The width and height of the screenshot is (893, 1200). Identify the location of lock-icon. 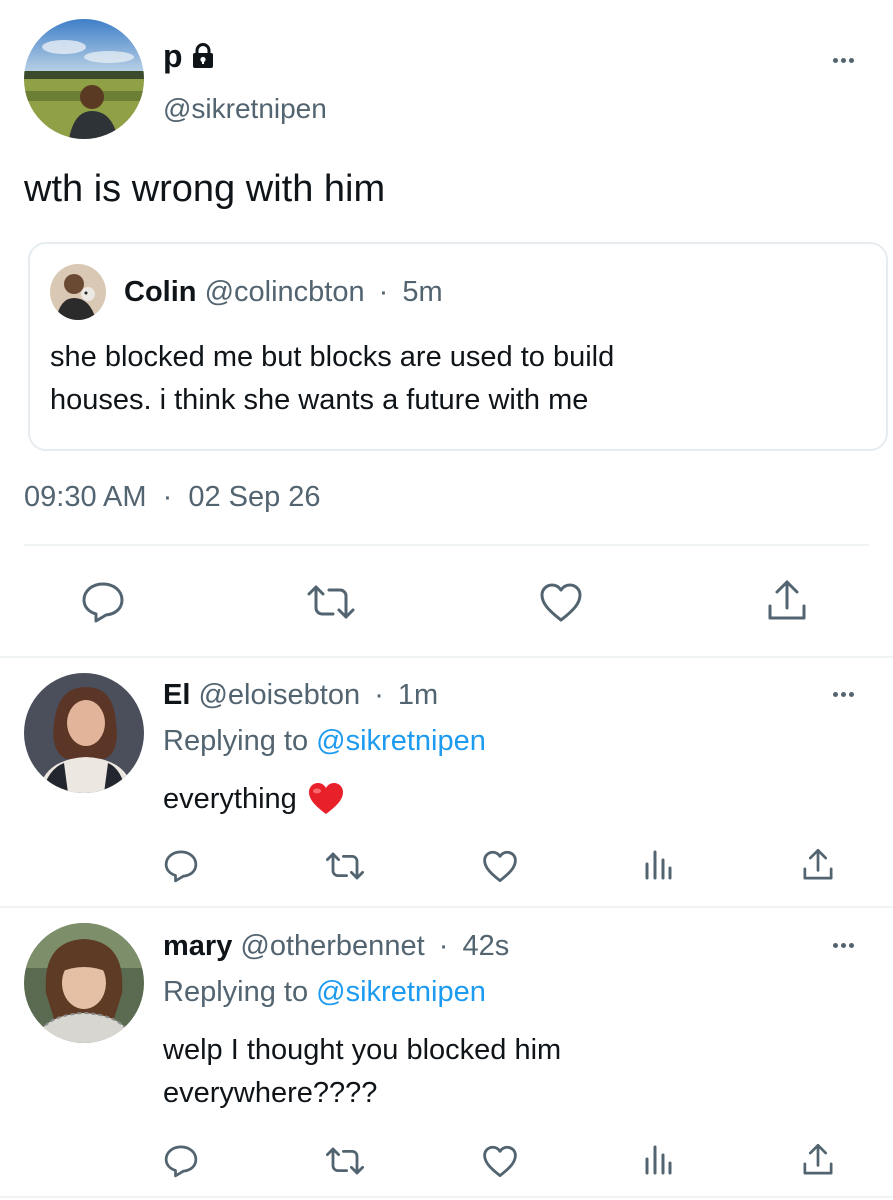
(203, 56).